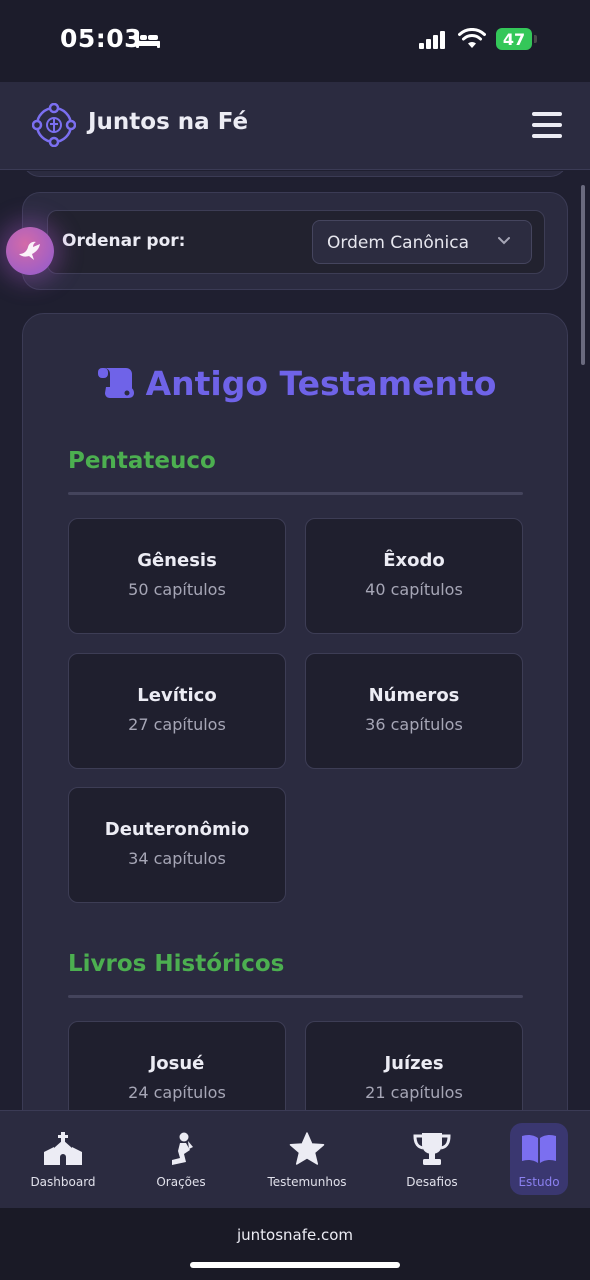  What do you see at coordinates (177, 858) in the screenshot?
I see `book-chapters: 34 capítulos` at bounding box center [177, 858].